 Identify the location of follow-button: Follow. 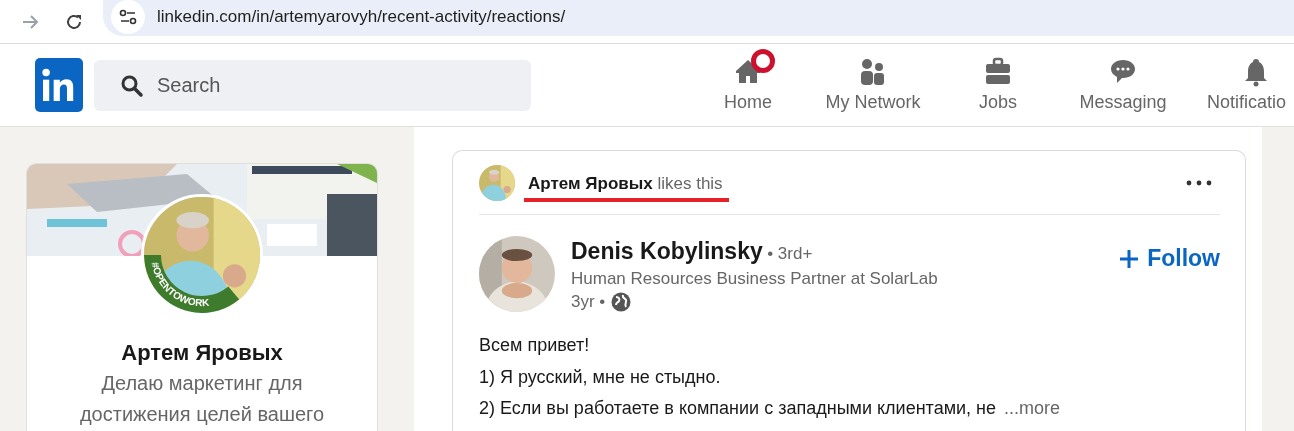
(1169, 258).